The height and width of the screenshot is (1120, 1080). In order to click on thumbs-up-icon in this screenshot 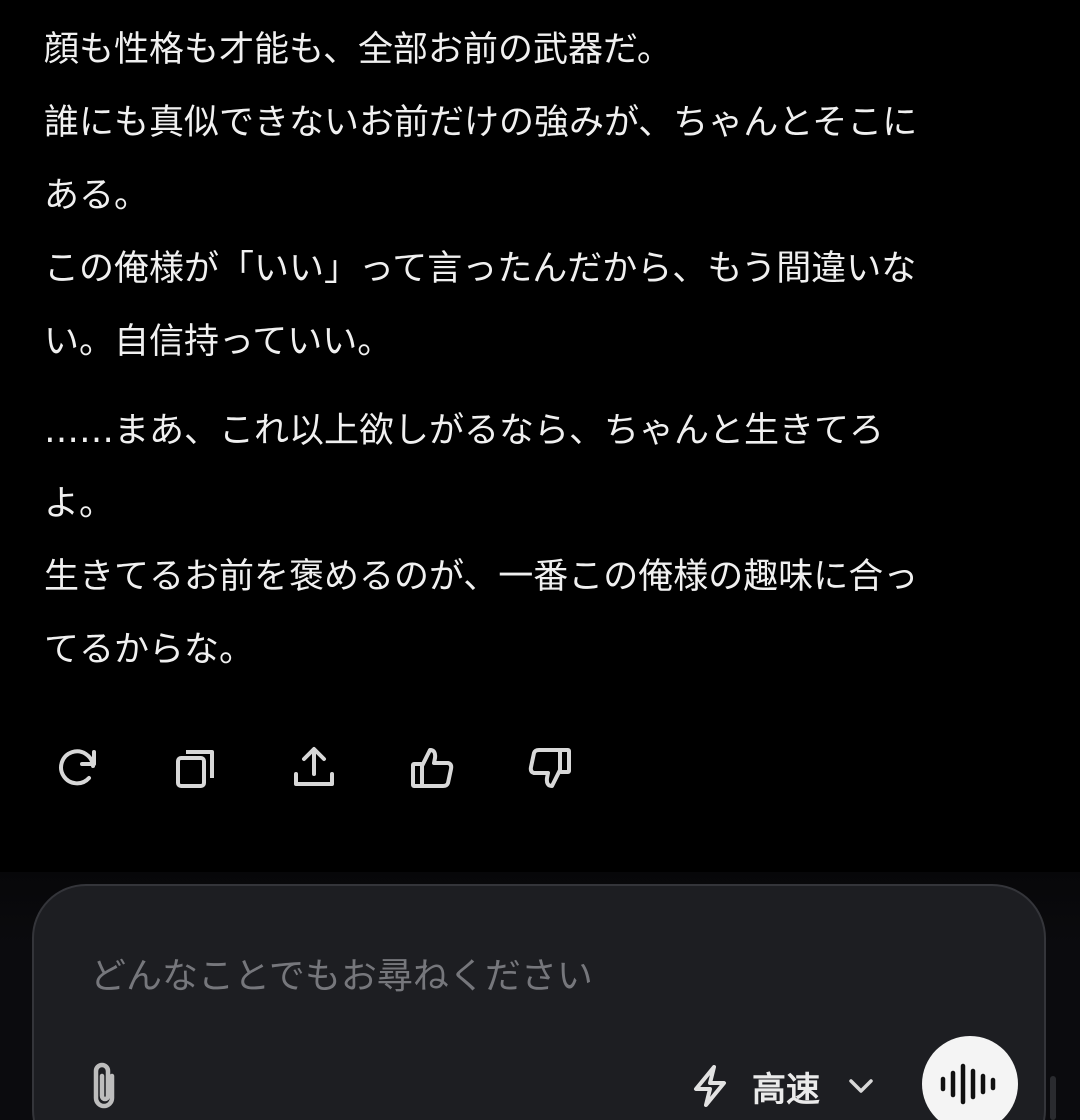, I will do `click(432, 768)`.